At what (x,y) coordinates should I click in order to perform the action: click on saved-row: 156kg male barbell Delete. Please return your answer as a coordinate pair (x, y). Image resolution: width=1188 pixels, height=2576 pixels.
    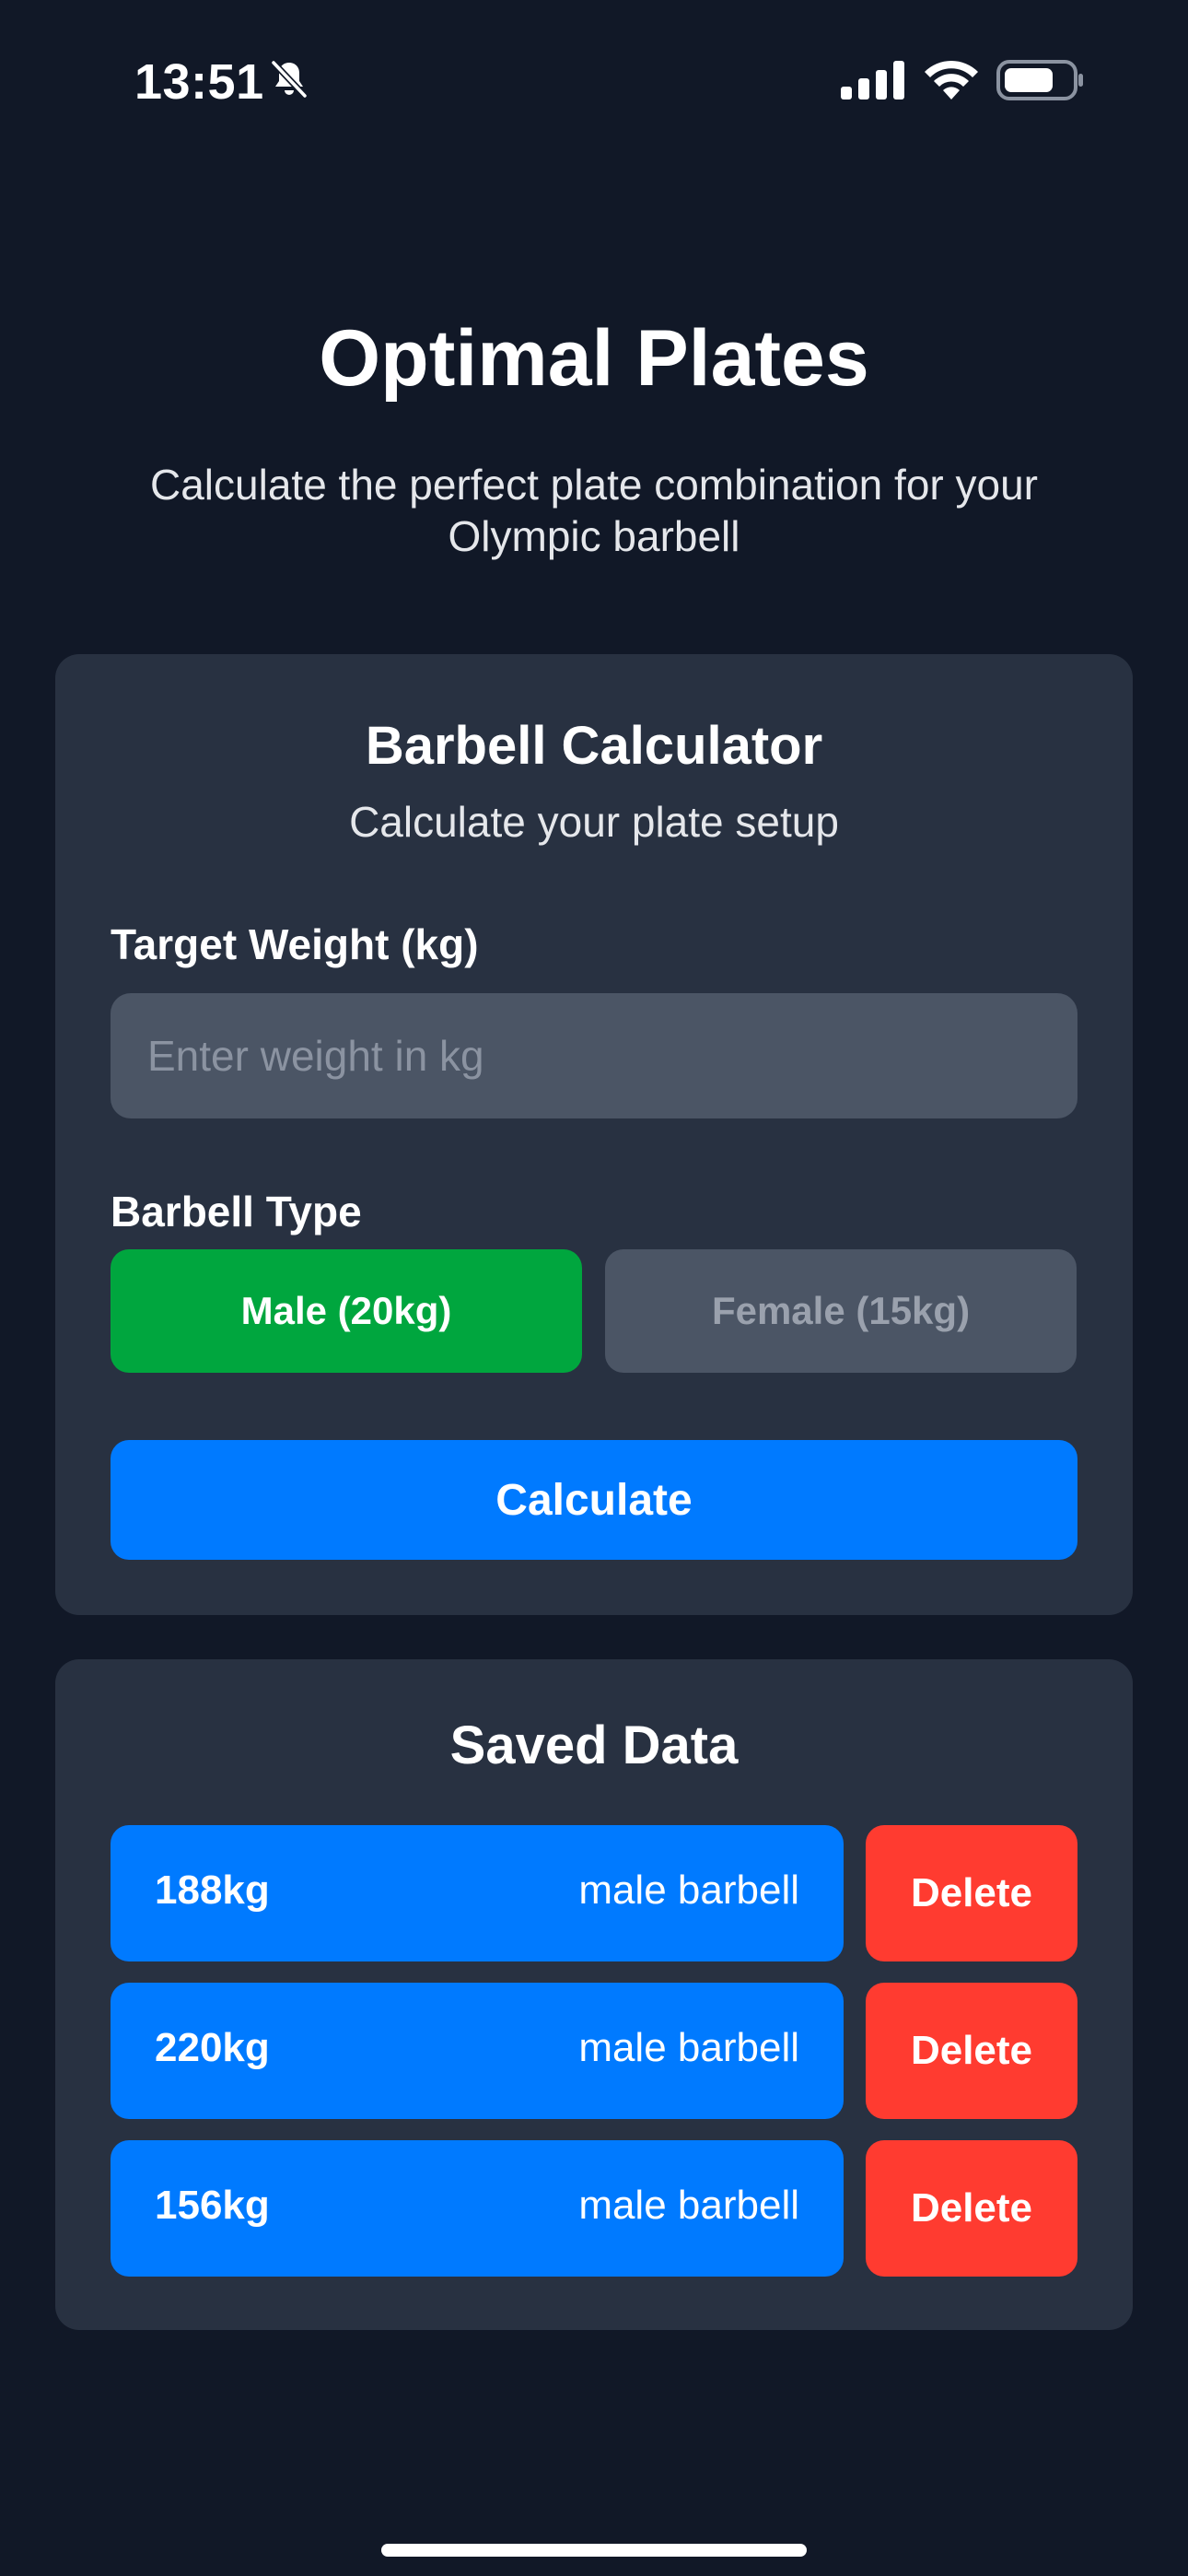
    Looking at the image, I should click on (594, 2208).